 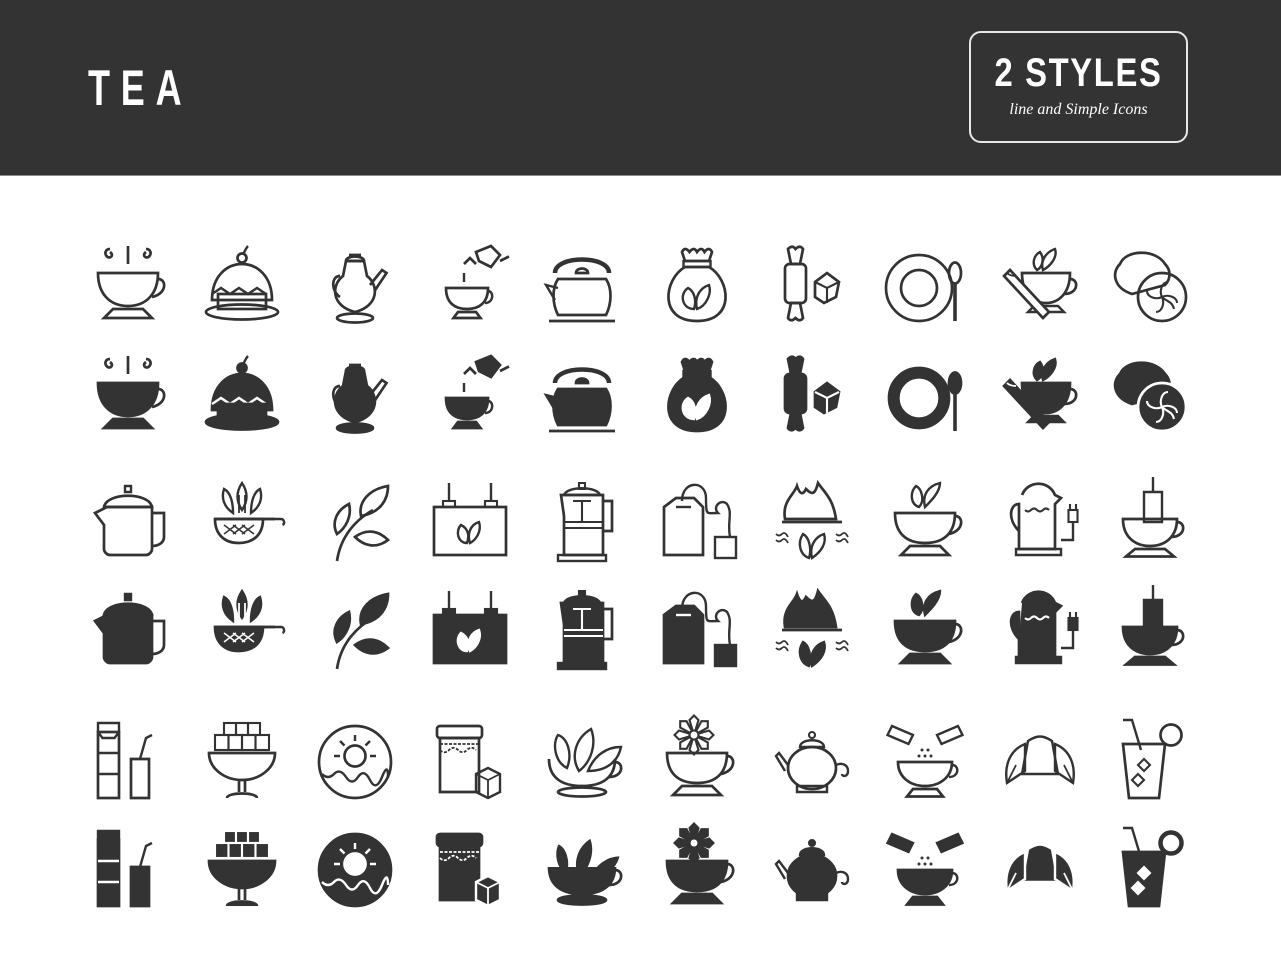 What do you see at coordinates (1040, 393) in the screenshot?
I see `cinnamon-tea-cup-solid-glyph` at bounding box center [1040, 393].